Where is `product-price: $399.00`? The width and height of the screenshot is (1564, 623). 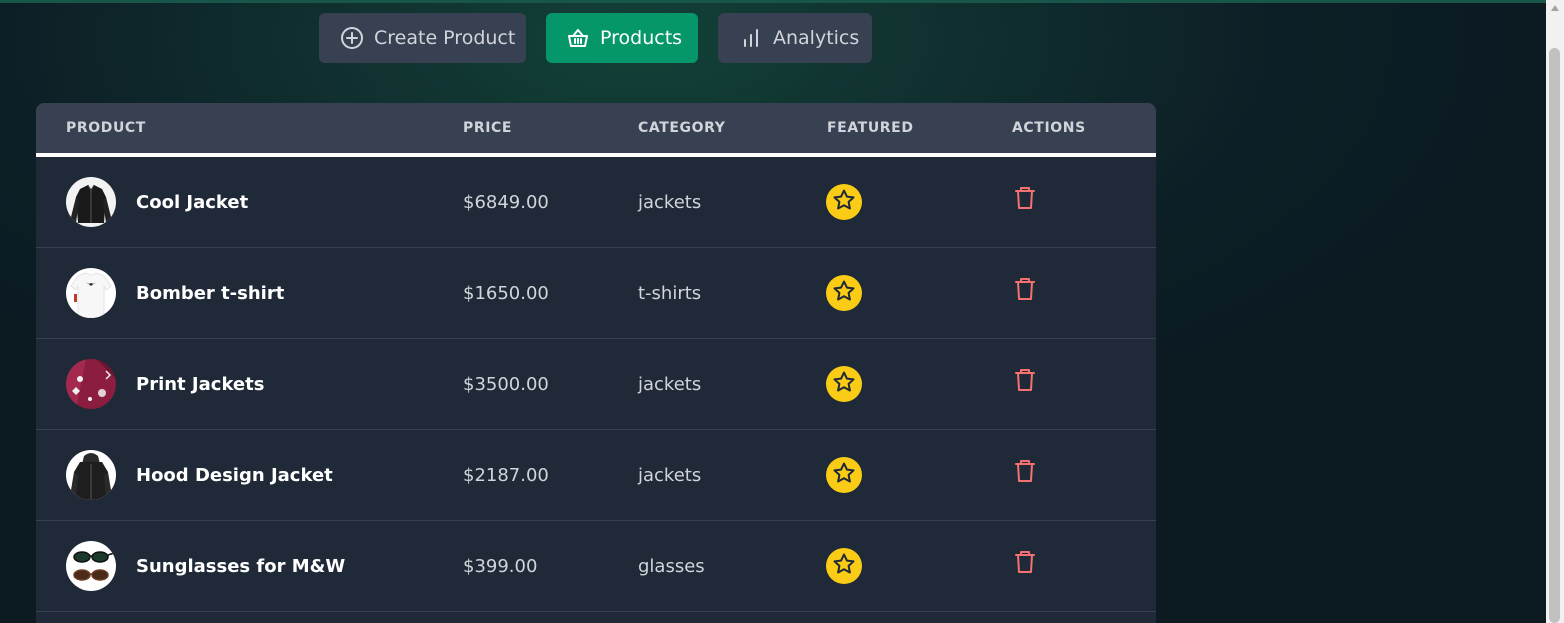
product-price: $399.00 is located at coordinates (500, 566).